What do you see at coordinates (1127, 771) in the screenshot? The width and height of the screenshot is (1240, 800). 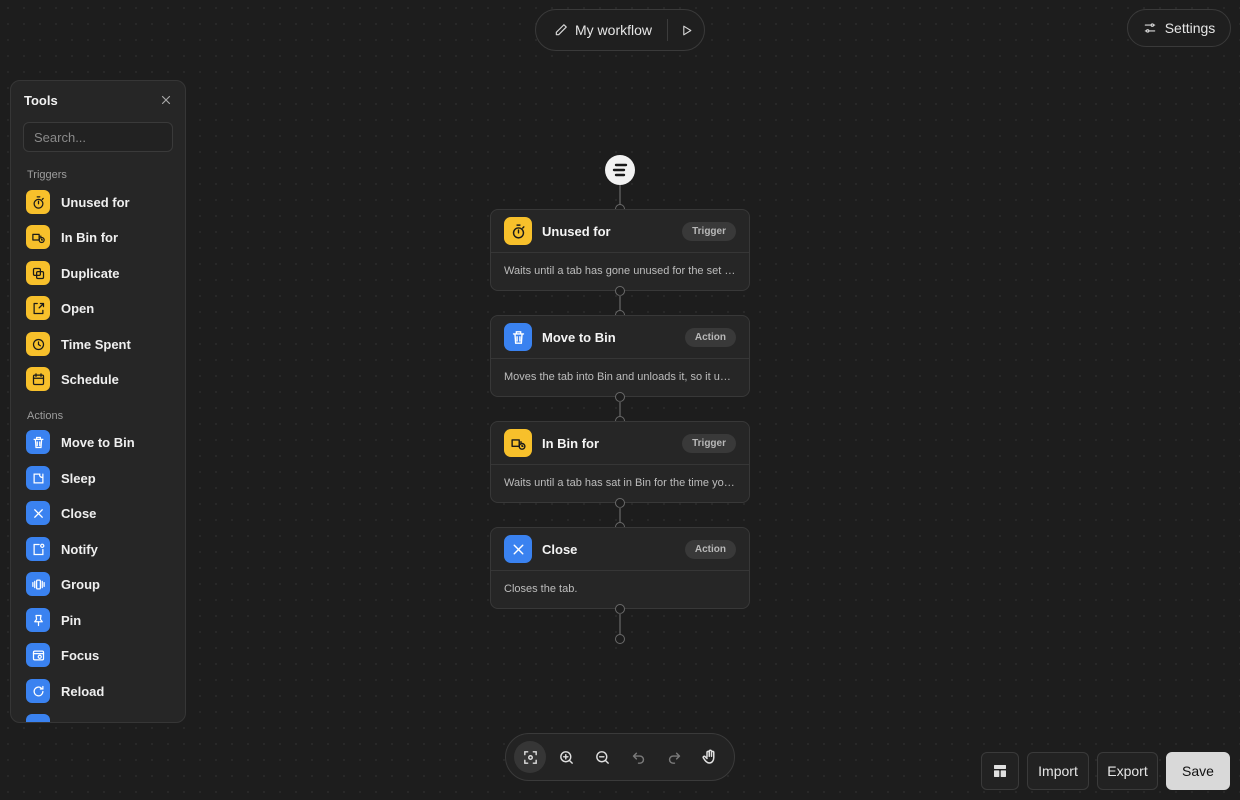 I see `export-button: Export` at bounding box center [1127, 771].